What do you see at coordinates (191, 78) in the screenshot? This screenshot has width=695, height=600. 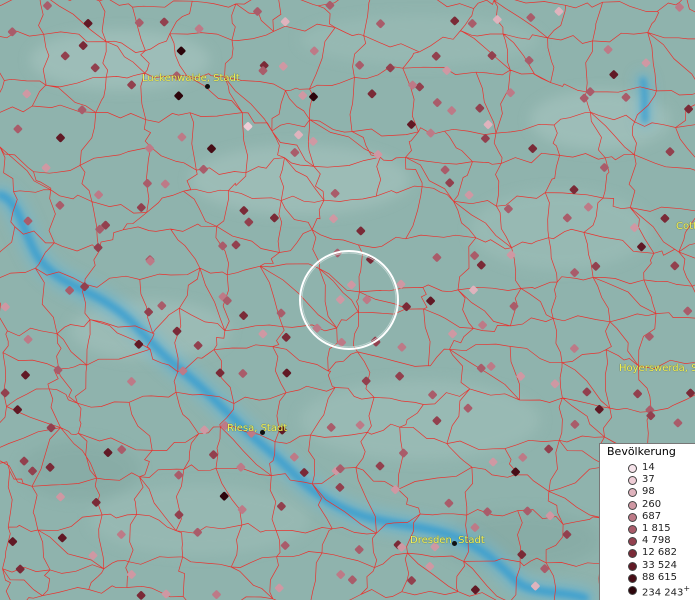 I see `city-label-luckenwalde: Luckenwalde, Stadt` at bounding box center [191, 78].